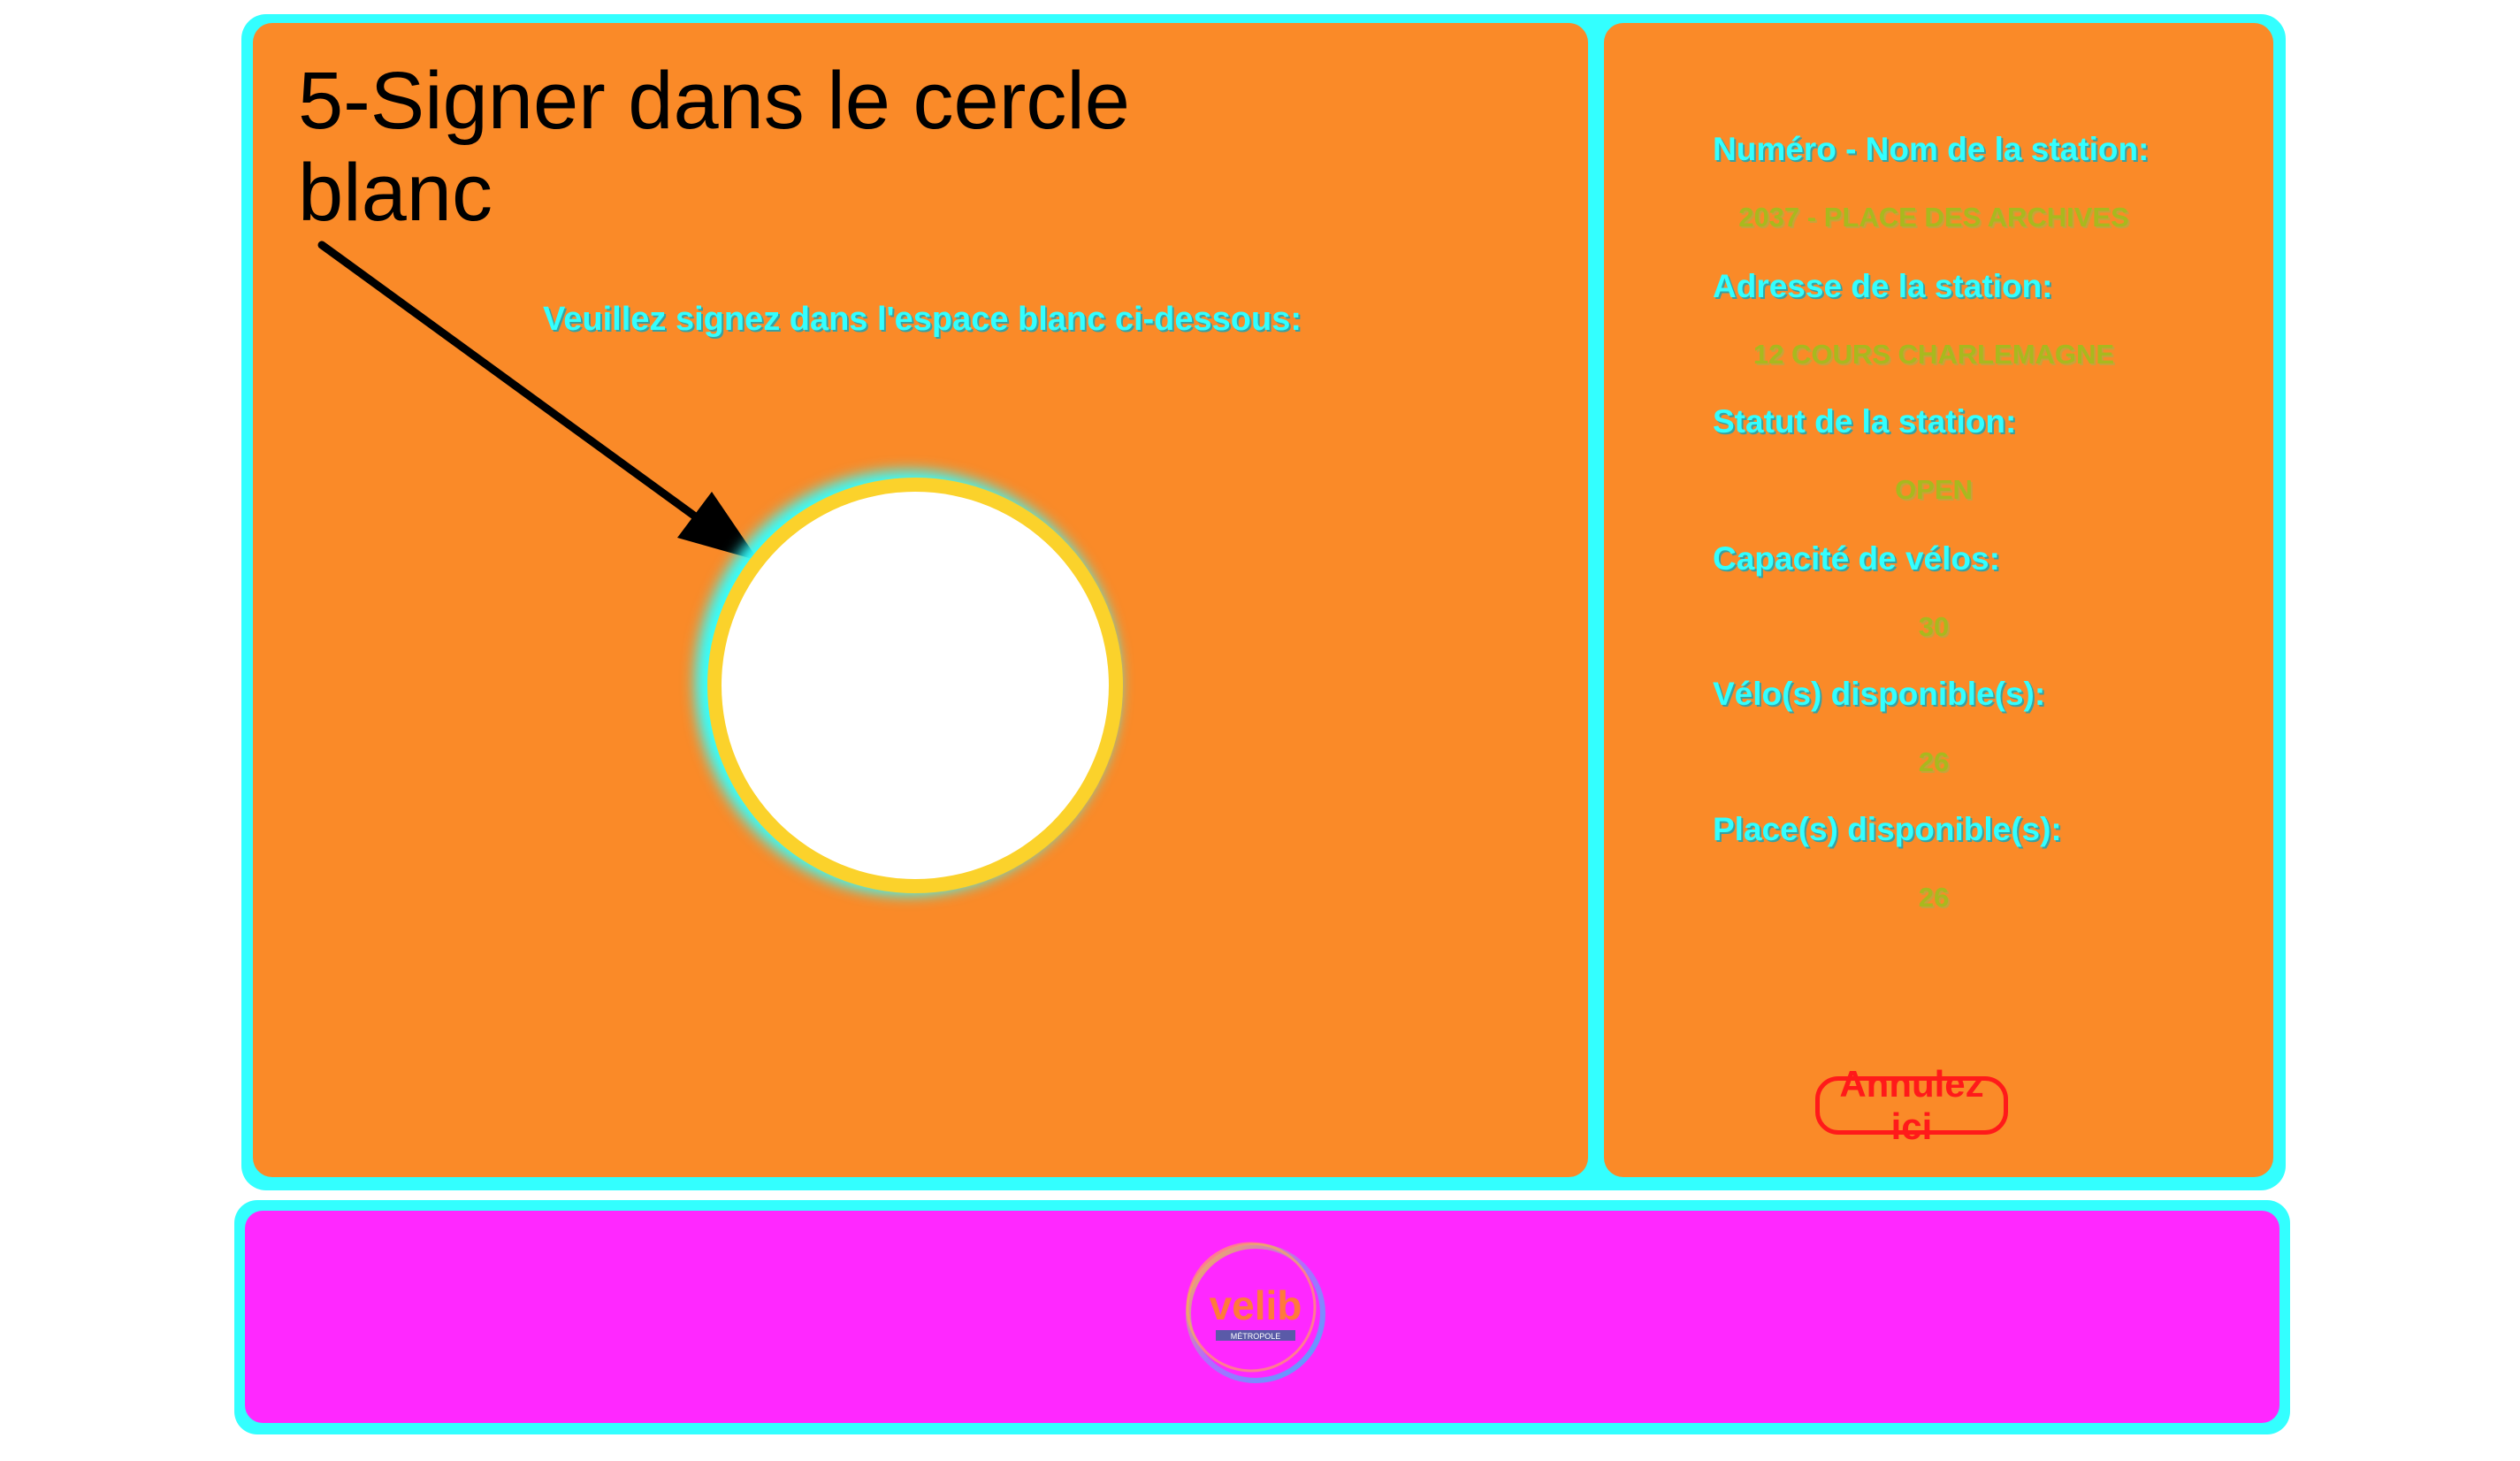 The image size is (2520, 1461). I want to click on docks-available-value: 26, so click(1934, 897).